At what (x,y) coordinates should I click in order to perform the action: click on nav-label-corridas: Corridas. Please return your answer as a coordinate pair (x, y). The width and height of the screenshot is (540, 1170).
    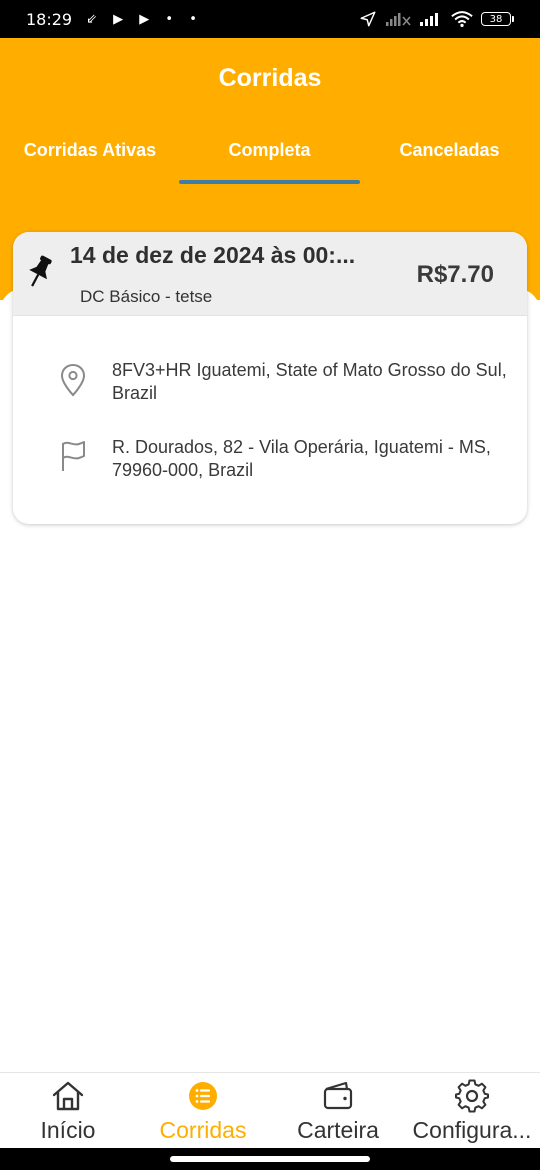
    Looking at the image, I should click on (203, 1130).